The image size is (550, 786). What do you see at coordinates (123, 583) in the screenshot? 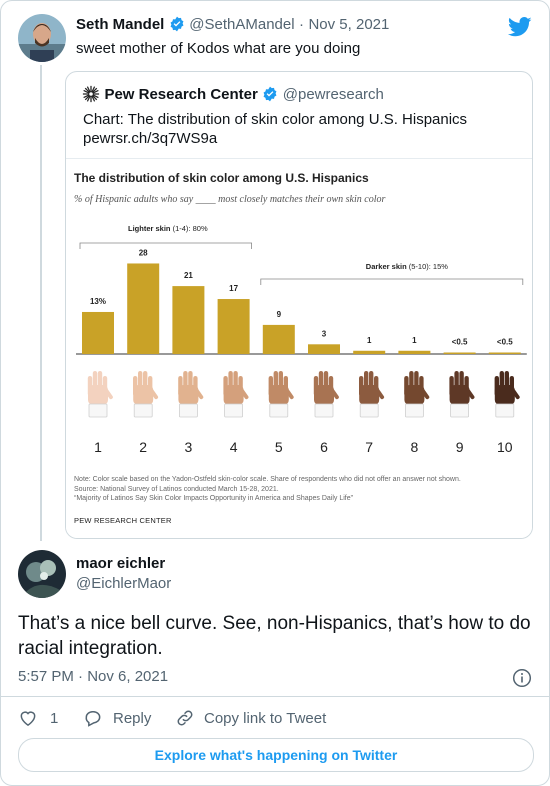
I see `author-handle: @EichlerMaor` at bounding box center [123, 583].